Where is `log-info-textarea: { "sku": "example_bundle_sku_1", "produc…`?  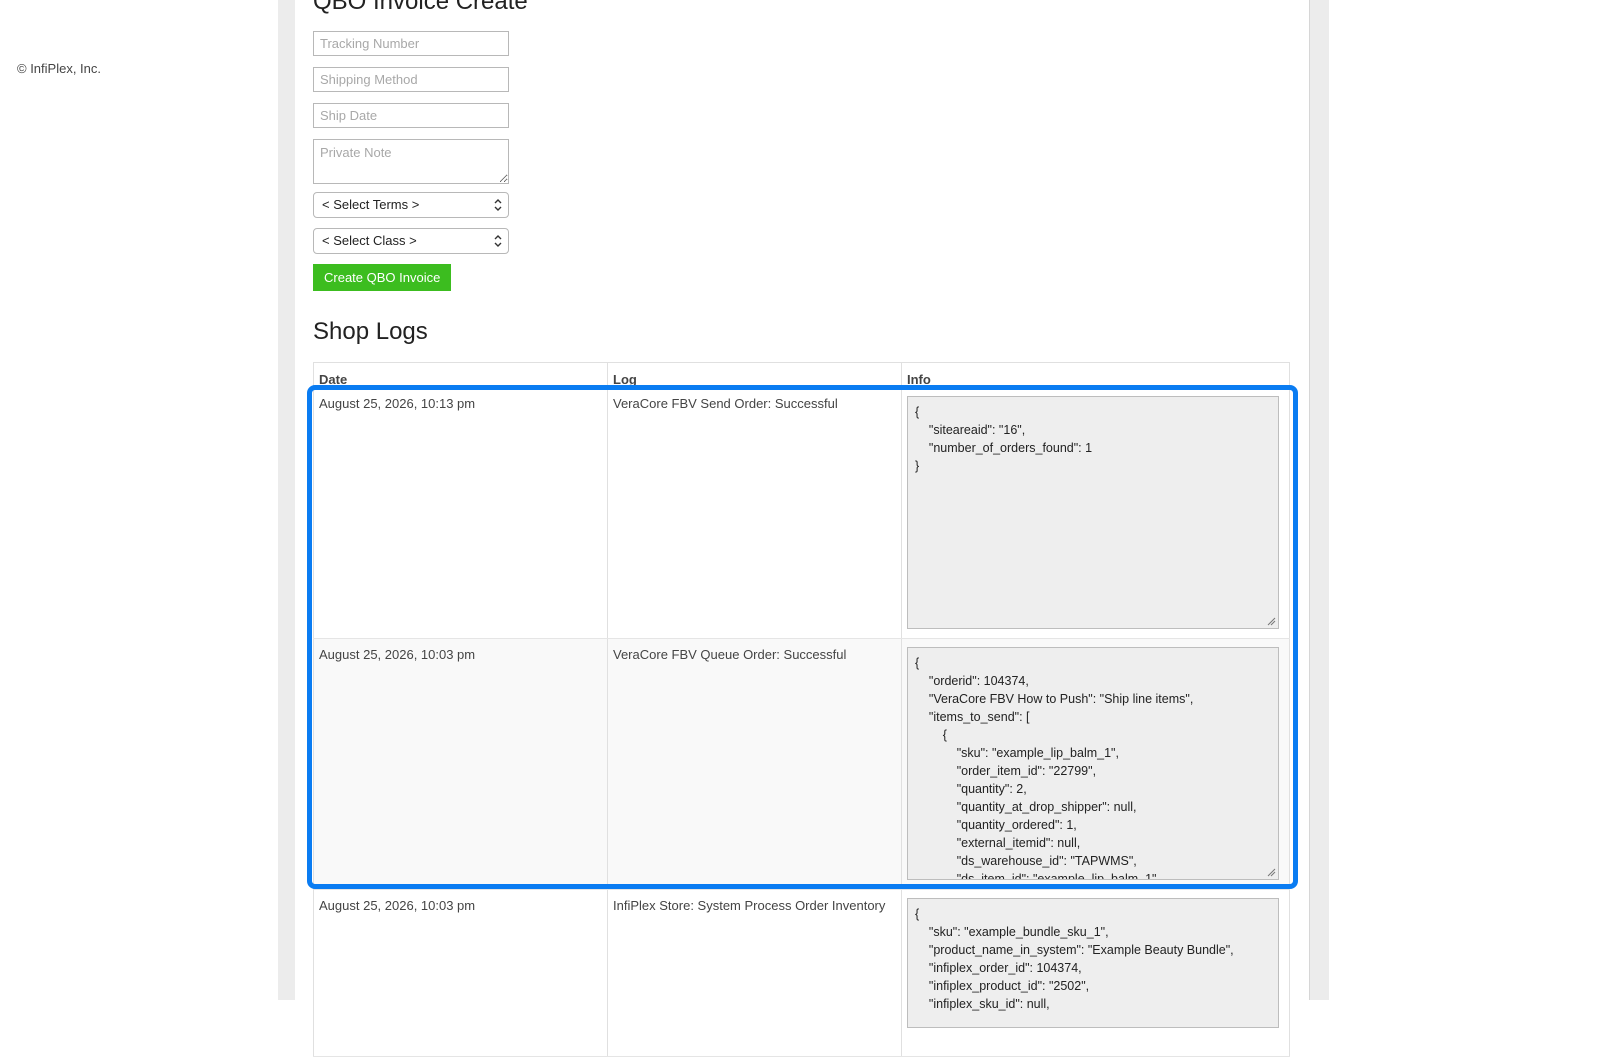 log-info-textarea: { "sku": "example_bundle_sku_1", "produc… is located at coordinates (1093, 963).